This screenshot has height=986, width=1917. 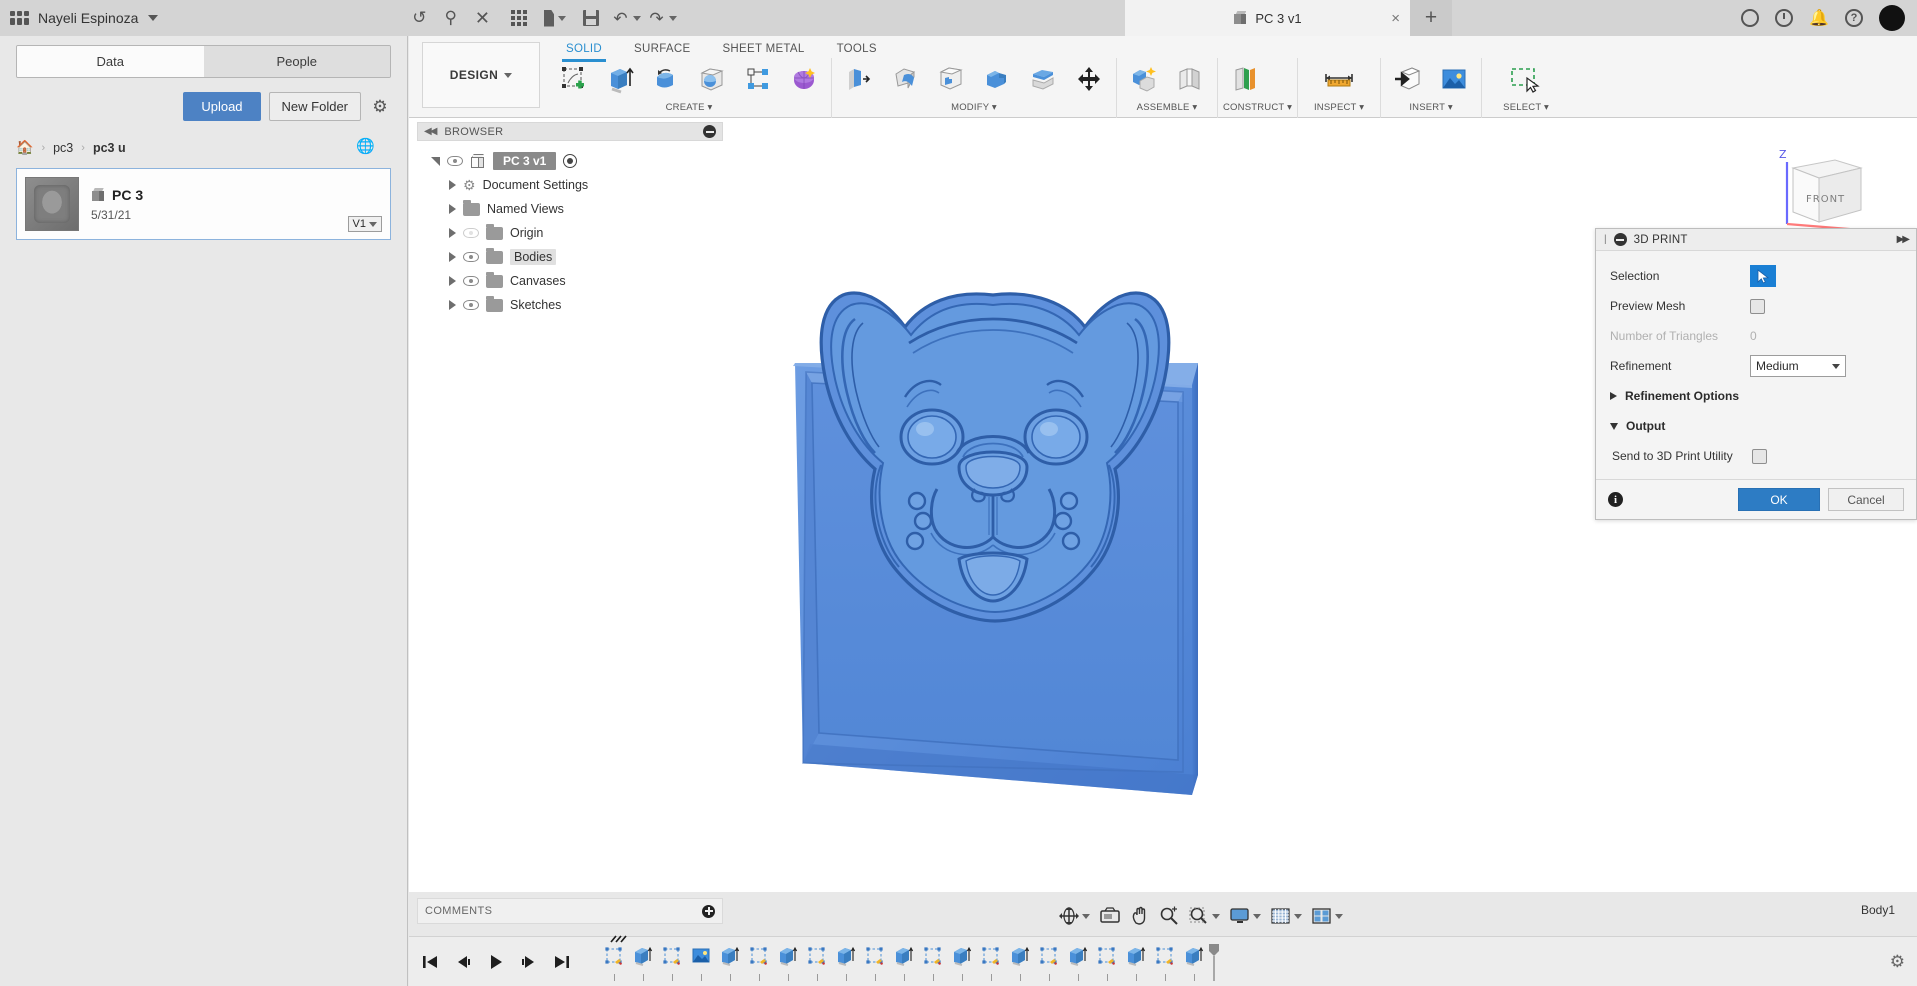 I want to click on look-at-icon, so click(x=1110, y=916).